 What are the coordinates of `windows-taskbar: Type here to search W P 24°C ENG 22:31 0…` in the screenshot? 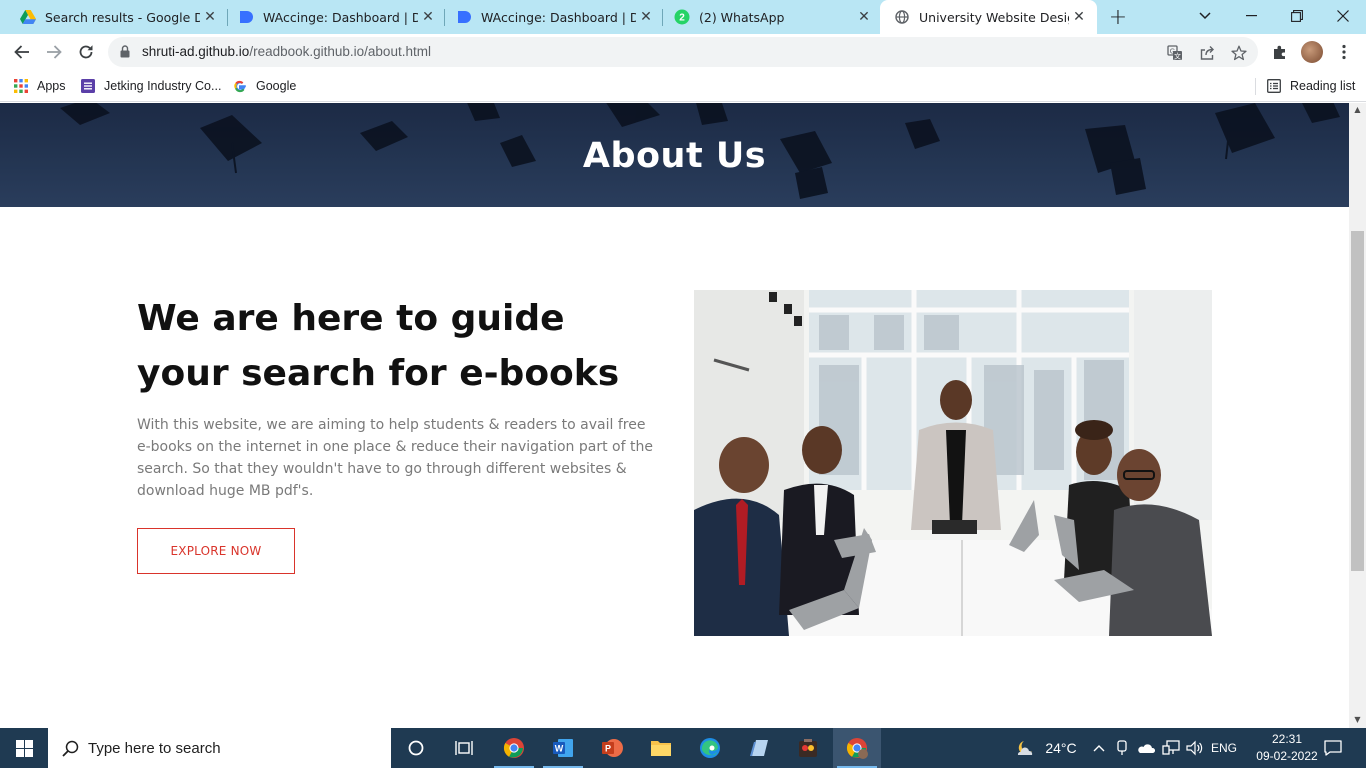 It's located at (683, 748).